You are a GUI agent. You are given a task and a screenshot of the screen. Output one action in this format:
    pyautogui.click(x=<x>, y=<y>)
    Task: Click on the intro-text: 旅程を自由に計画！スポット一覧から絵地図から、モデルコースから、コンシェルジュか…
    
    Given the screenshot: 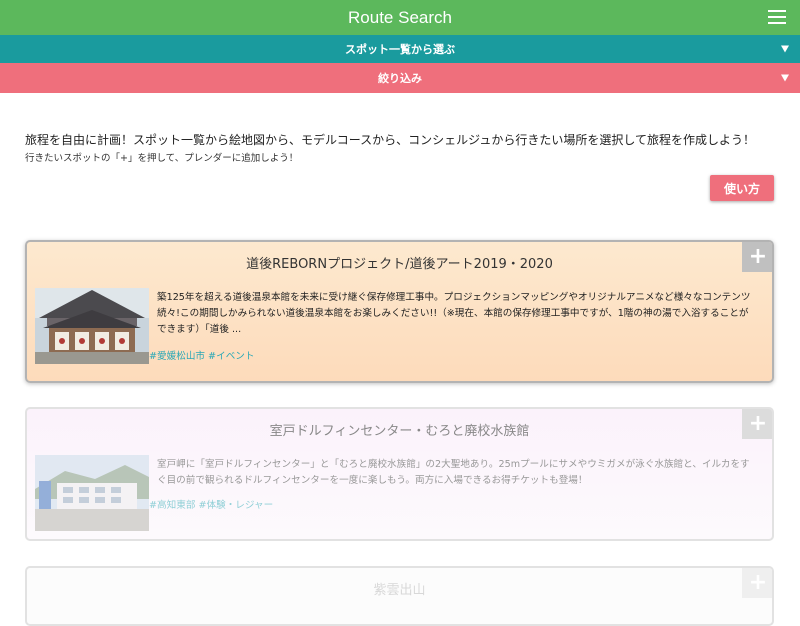 What is the action you would take?
    pyautogui.click(x=390, y=140)
    